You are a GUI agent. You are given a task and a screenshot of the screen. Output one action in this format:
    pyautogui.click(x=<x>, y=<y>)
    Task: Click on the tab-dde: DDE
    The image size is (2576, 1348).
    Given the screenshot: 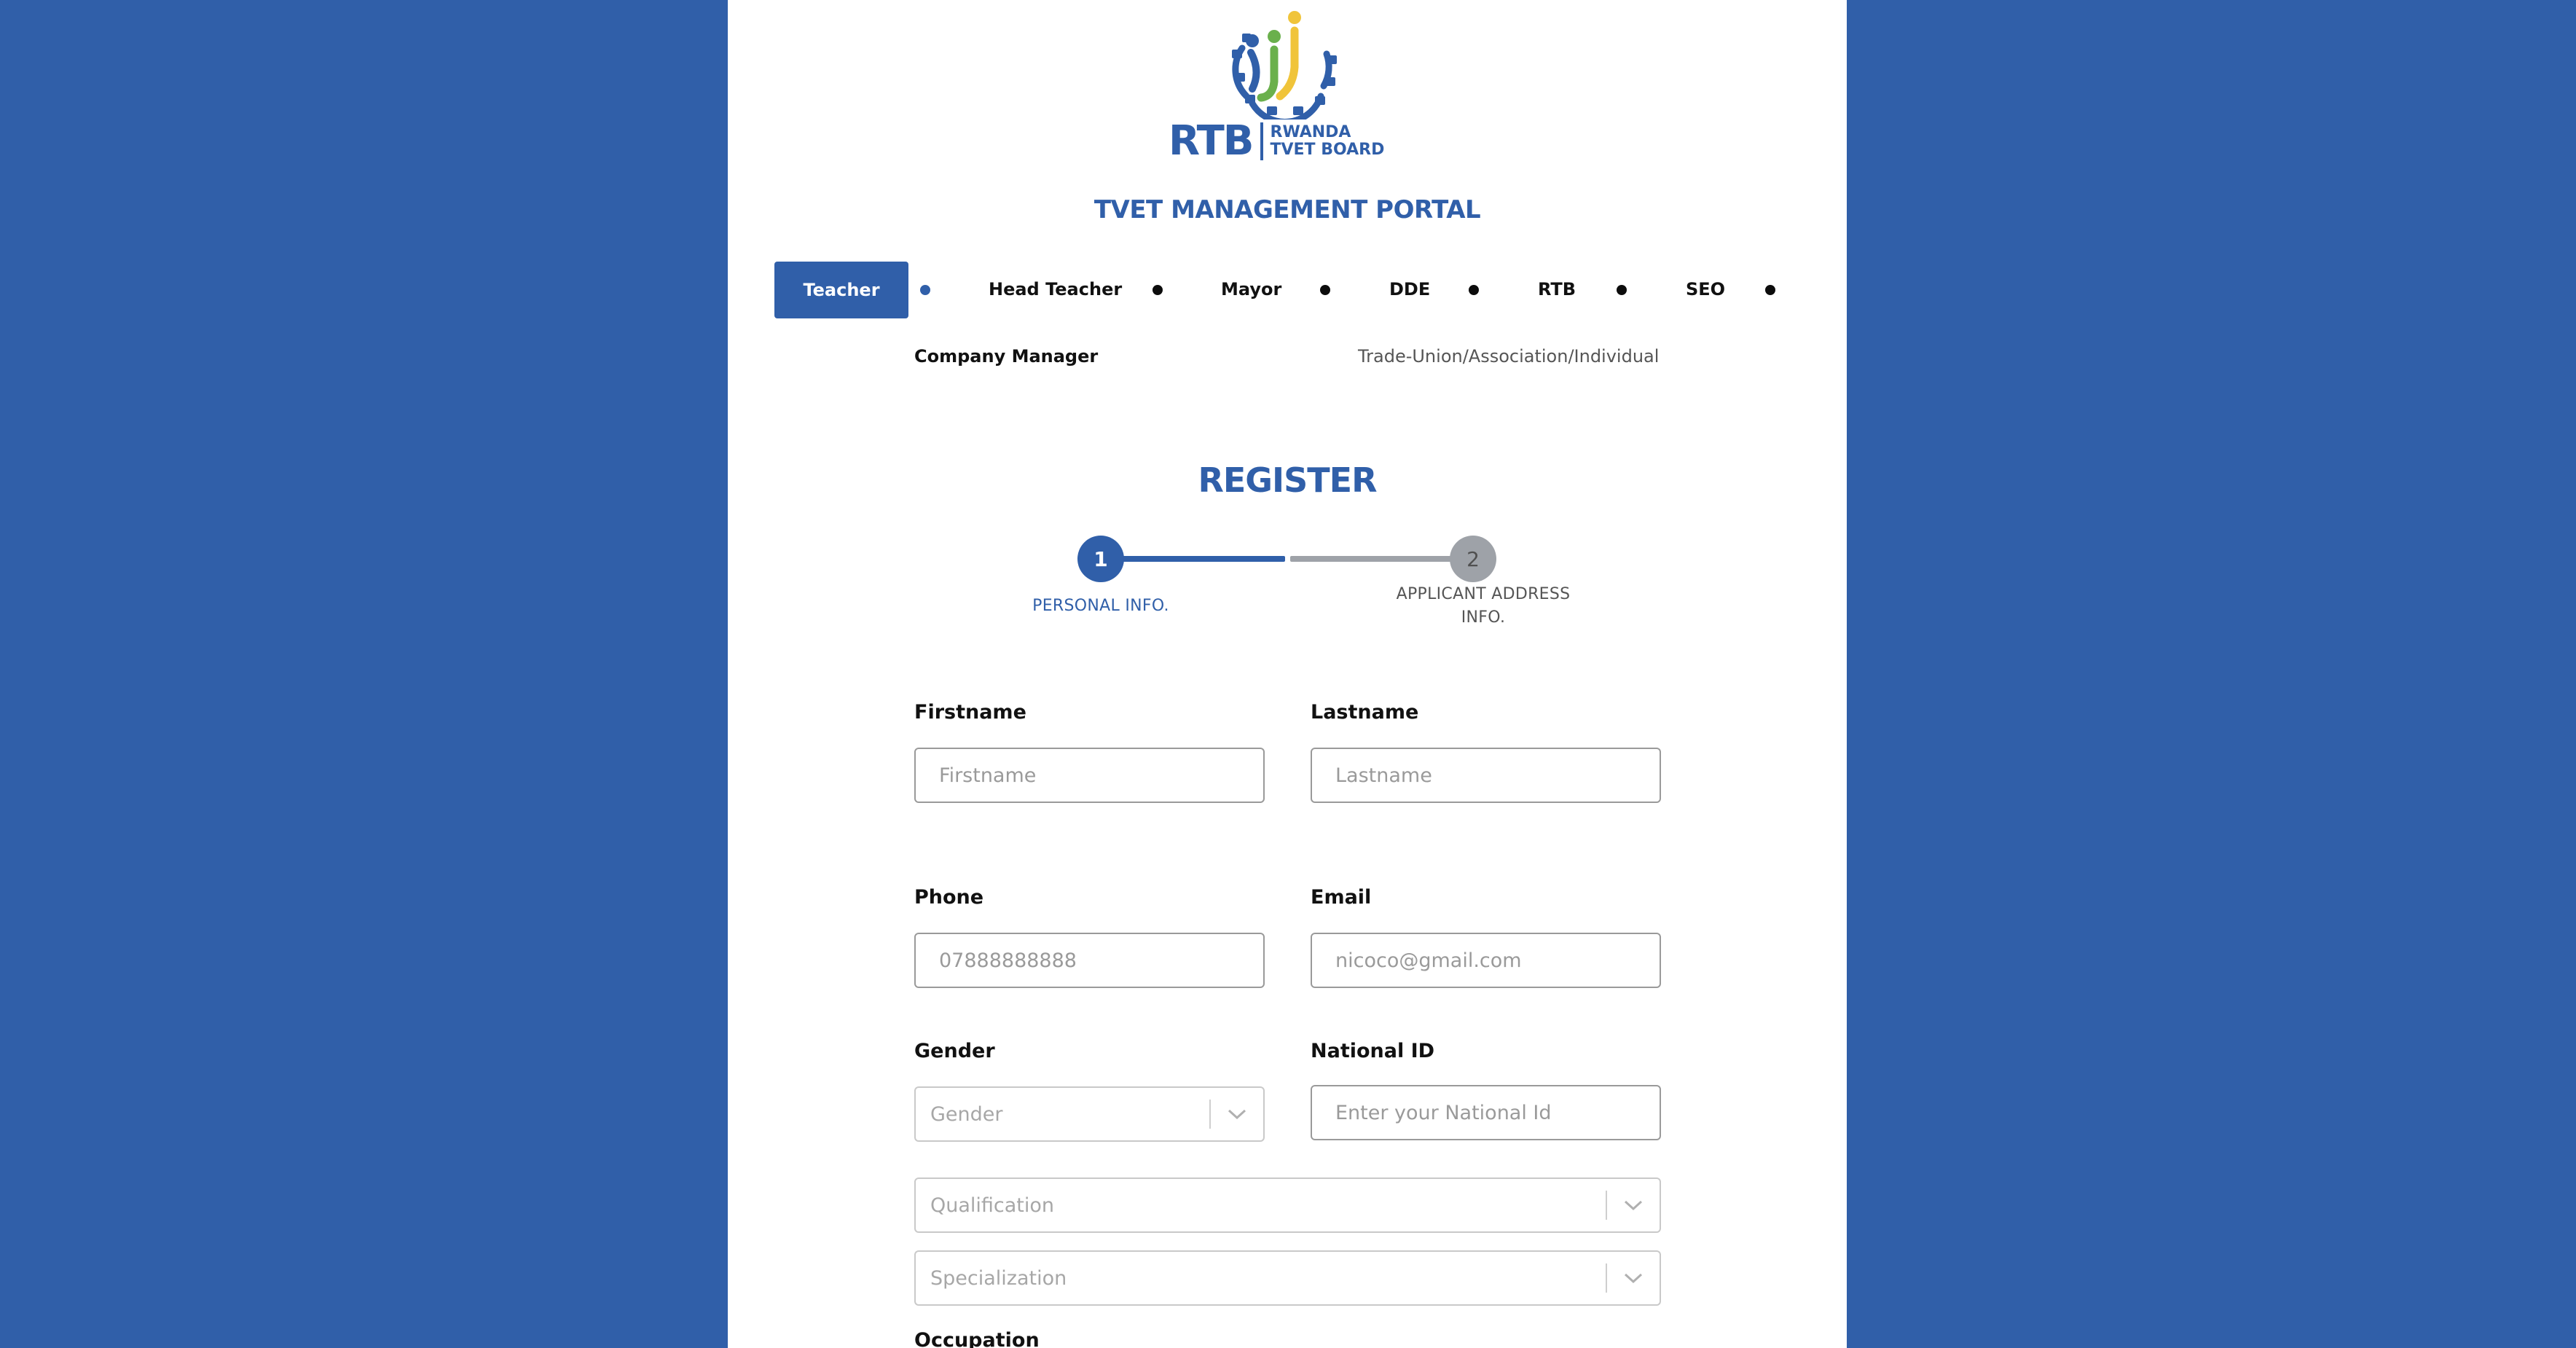 What is the action you would take?
    pyautogui.click(x=1409, y=289)
    